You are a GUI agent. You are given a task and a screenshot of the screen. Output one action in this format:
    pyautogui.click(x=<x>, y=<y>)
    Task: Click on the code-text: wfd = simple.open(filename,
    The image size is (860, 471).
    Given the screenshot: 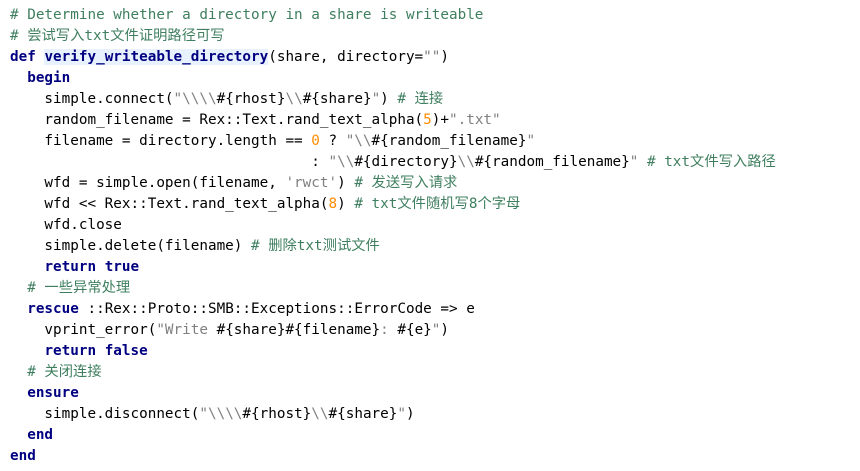 What is the action you would take?
    pyautogui.click(x=148, y=183)
    